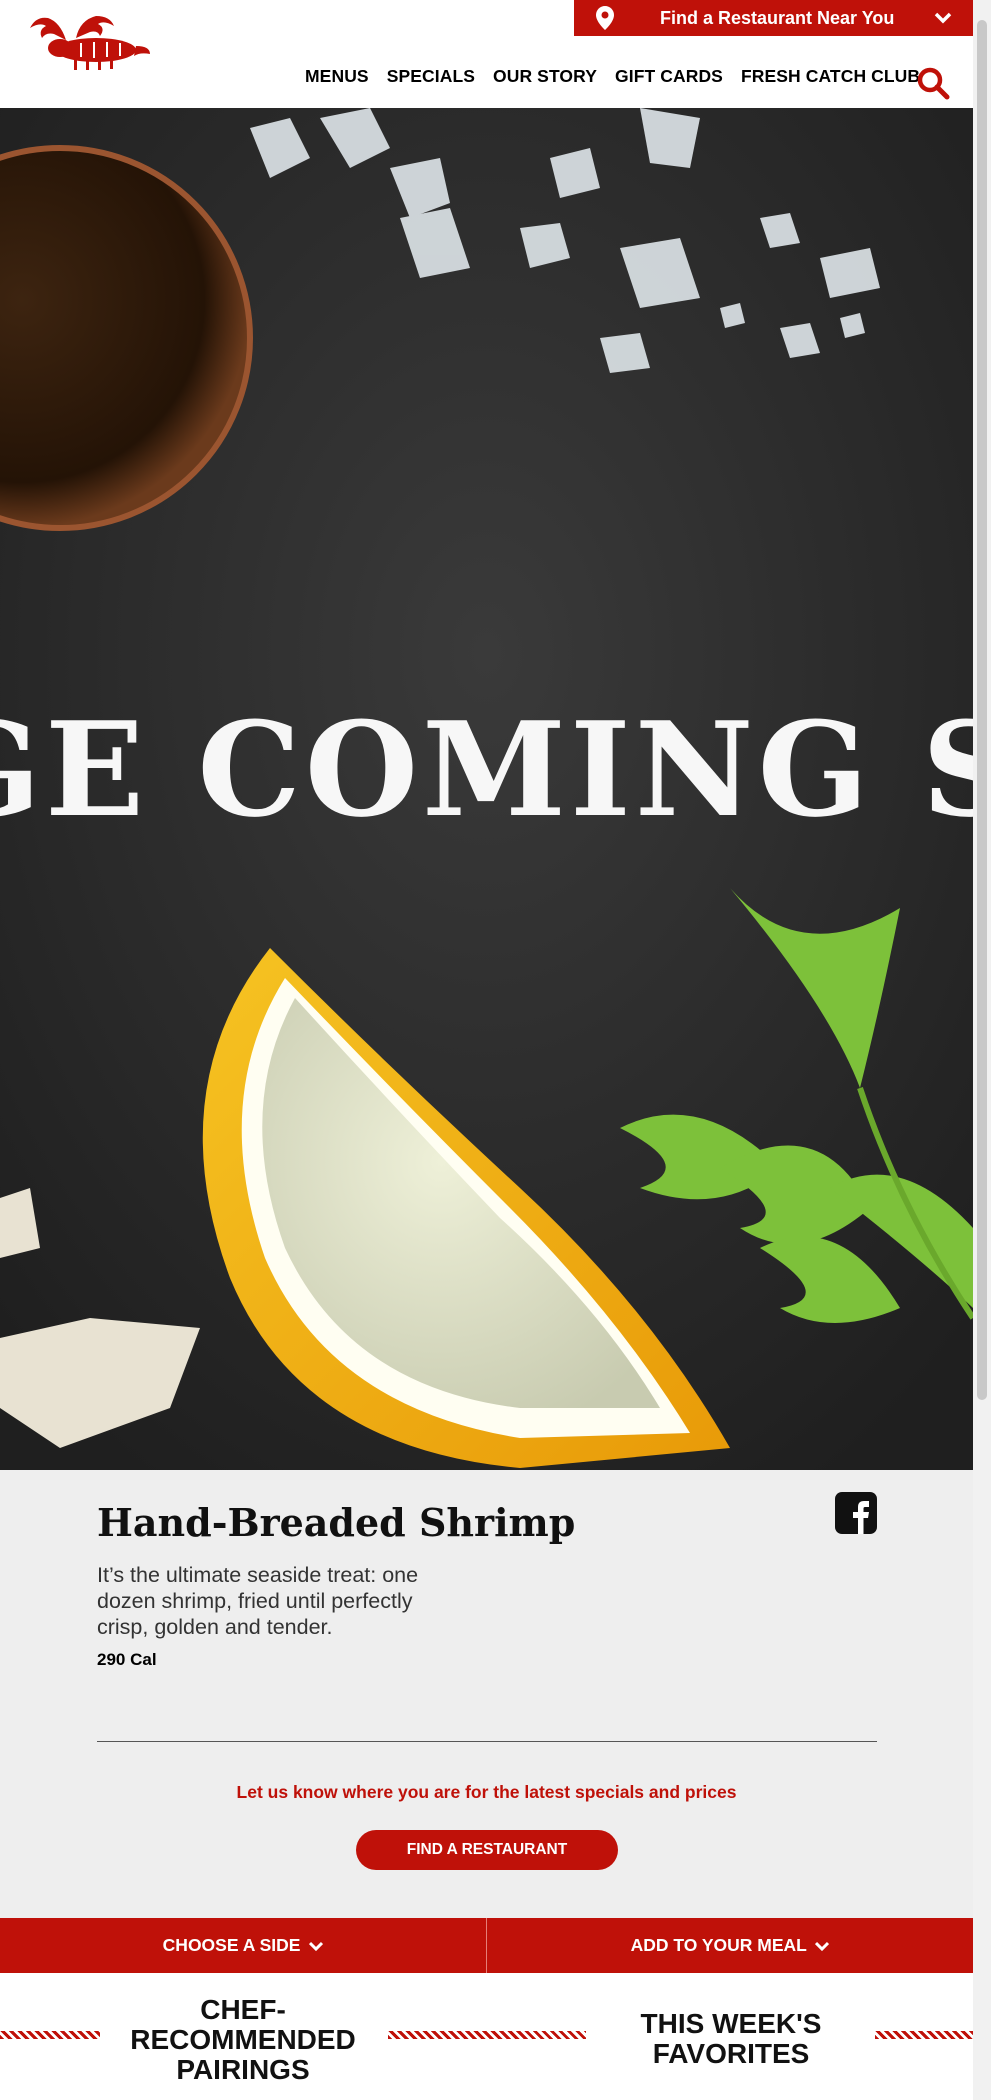 The width and height of the screenshot is (991, 2100). What do you see at coordinates (605, 18) in the screenshot?
I see `location-pin-icon` at bounding box center [605, 18].